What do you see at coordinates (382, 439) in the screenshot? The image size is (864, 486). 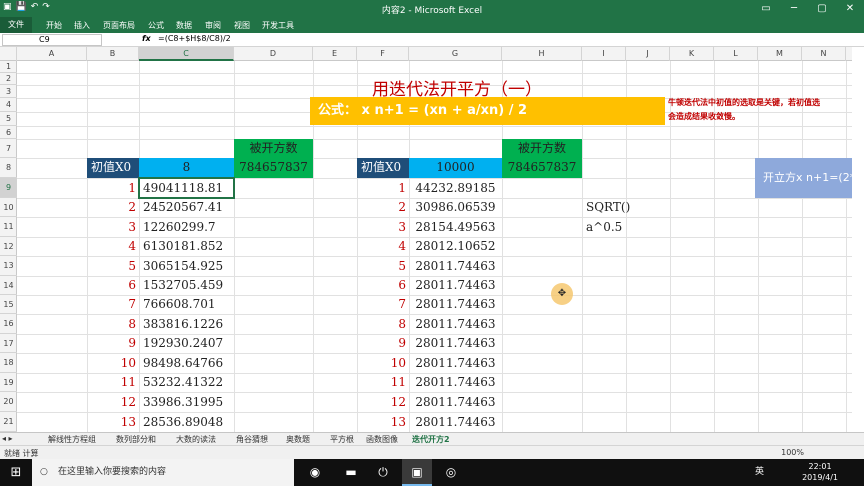 I see `sheet-tab: 函数图像` at bounding box center [382, 439].